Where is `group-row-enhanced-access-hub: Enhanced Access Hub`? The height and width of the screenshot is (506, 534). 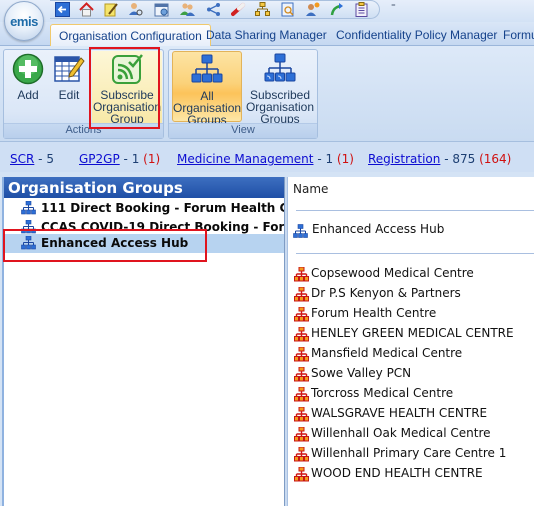 group-row-enhanced-access-hub: Enhanced Access Hub is located at coordinates (368, 232).